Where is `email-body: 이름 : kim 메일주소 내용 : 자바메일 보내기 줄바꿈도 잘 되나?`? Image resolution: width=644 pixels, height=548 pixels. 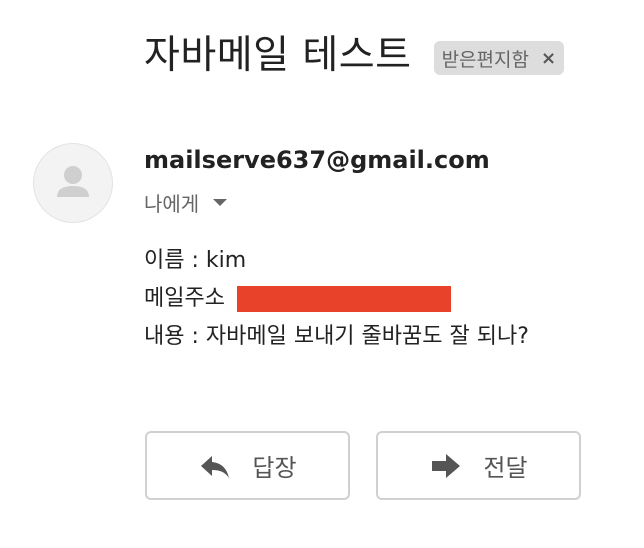 email-body: 이름 : kim 메일주소 내용 : 자바메일 보내기 줄바꿈도 잘 되나? is located at coordinates (336, 299).